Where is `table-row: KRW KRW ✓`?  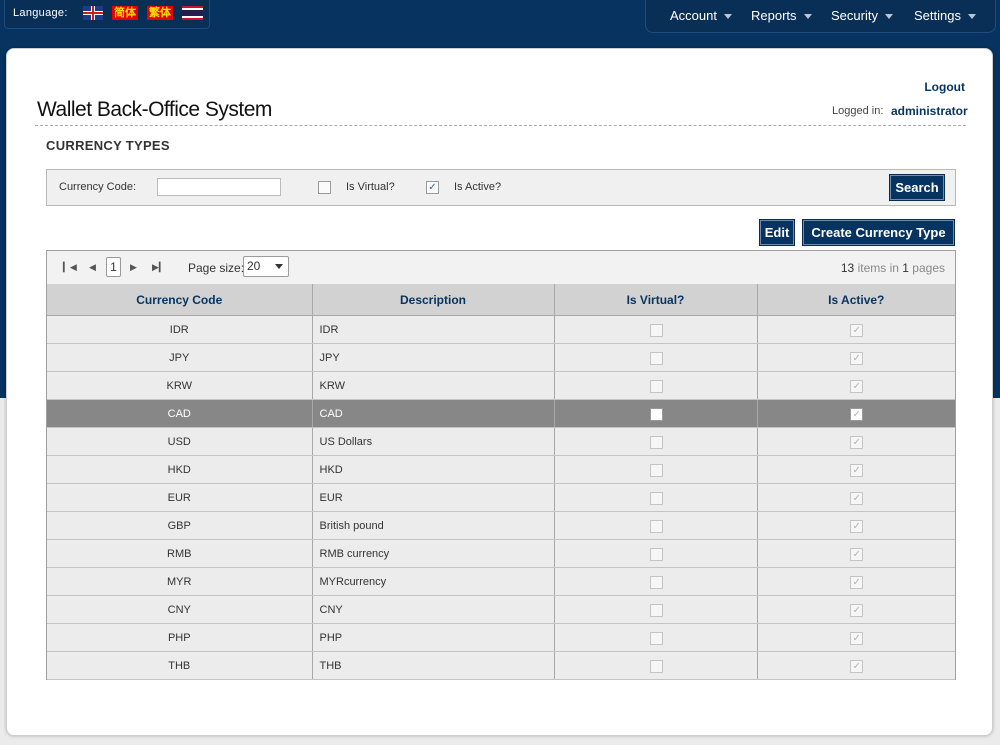 table-row: KRW KRW ✓ is located at coordinates (501, 385).